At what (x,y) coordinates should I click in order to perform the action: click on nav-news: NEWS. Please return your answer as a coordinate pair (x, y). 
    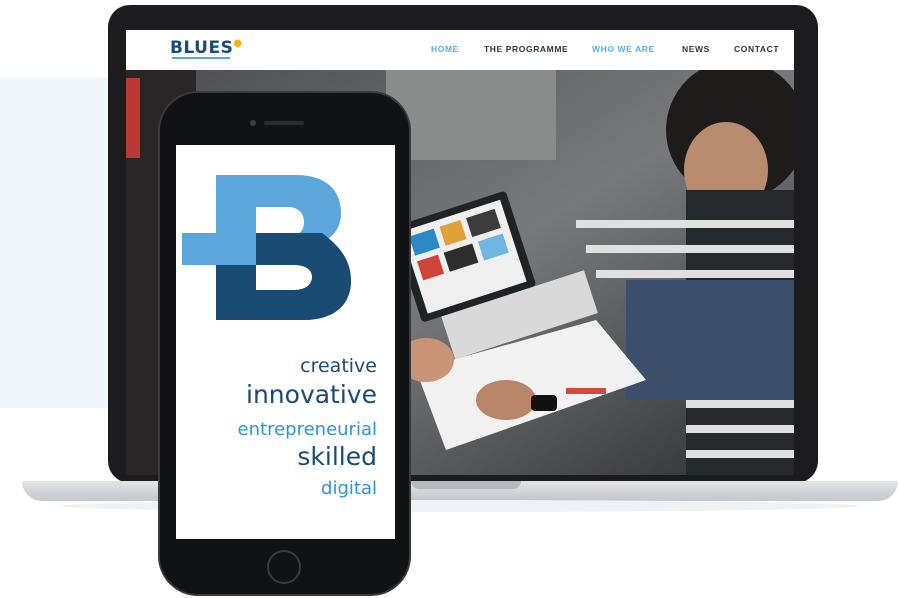
    Looking at the image, I should click on (696, 49).